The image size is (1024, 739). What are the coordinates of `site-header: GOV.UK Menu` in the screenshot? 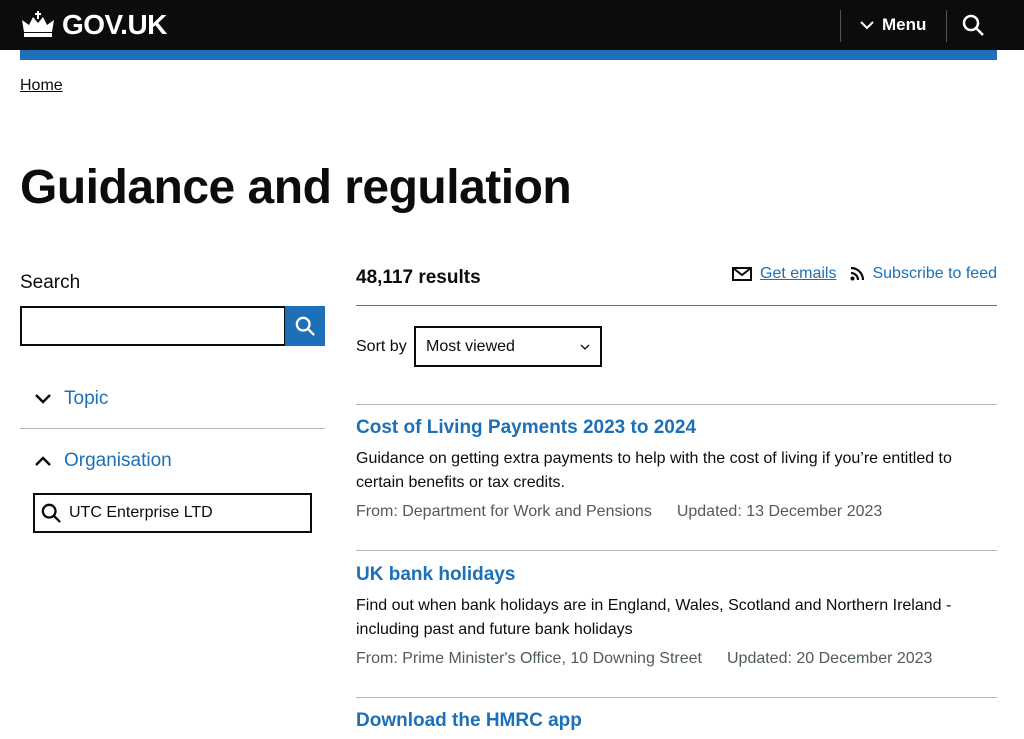 It's located at (512, 25).